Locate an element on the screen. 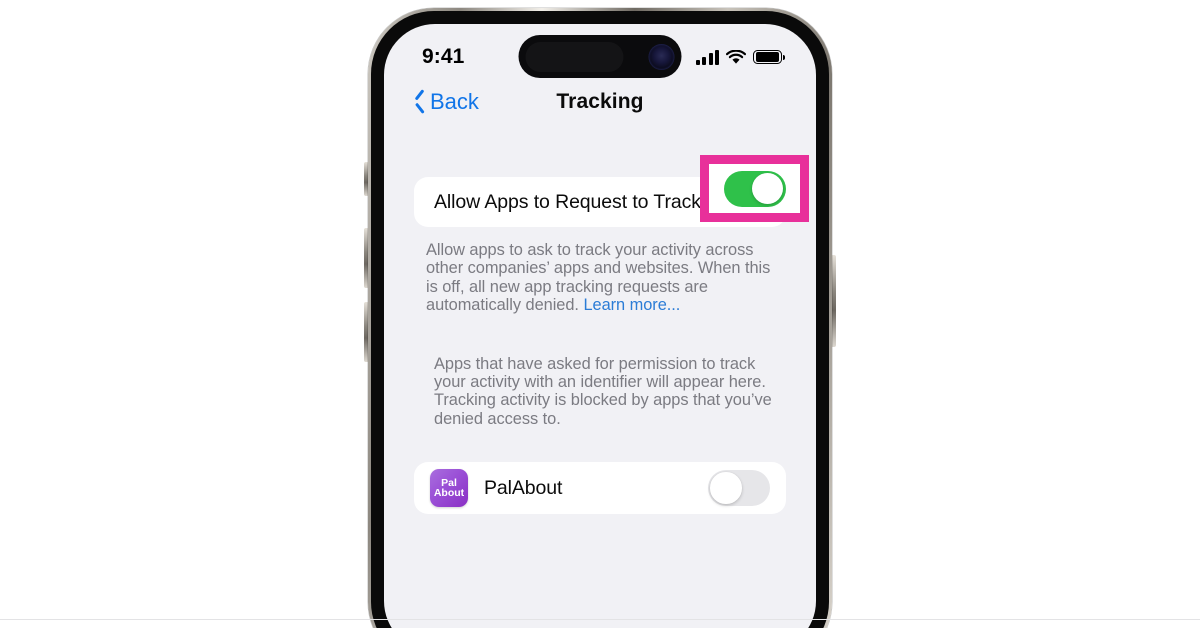 The width and height of the screenshot is (1200, 628). dynamic-island is located at coordinates (600, 56).